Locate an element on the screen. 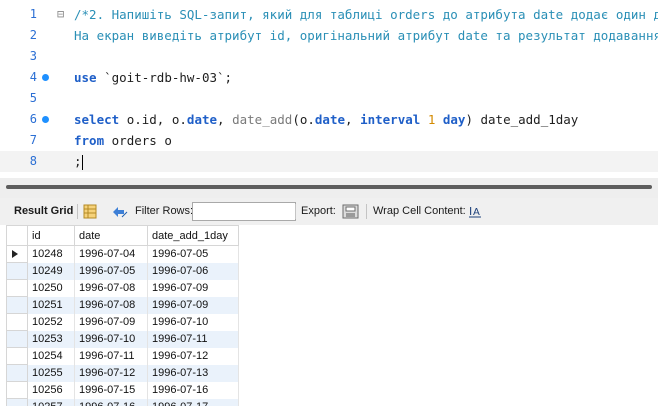  svg-text: A is located at coordinates (476, 212).